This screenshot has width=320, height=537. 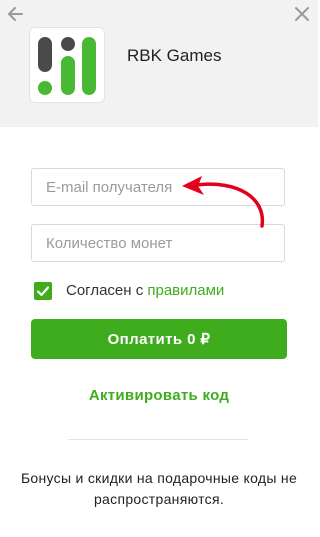 I want to click on email-field, so click(x=158, y=187).